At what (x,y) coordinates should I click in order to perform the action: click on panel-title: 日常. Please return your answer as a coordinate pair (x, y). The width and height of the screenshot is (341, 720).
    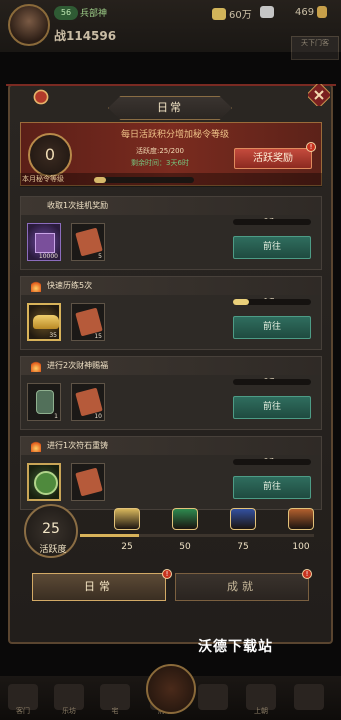
    Looking at the image, I should click on (170, 108).